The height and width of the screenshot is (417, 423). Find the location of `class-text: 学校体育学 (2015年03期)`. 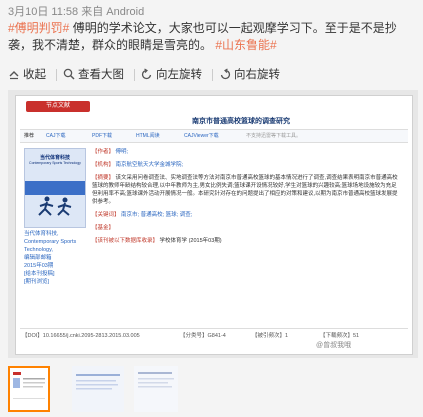

class-text: 学校体育学 (2015年03期) is located at coordinates (190, 241).